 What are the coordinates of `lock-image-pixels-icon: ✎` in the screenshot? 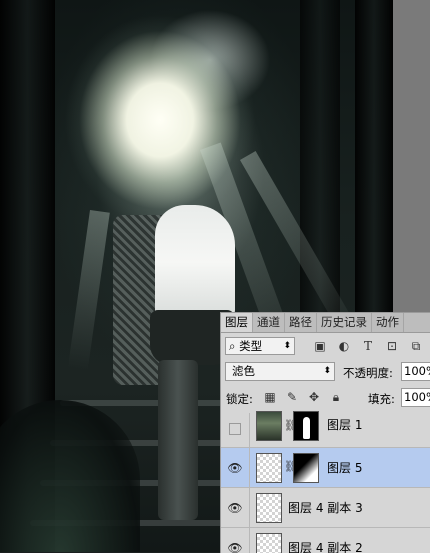 It's located at (292, 397).